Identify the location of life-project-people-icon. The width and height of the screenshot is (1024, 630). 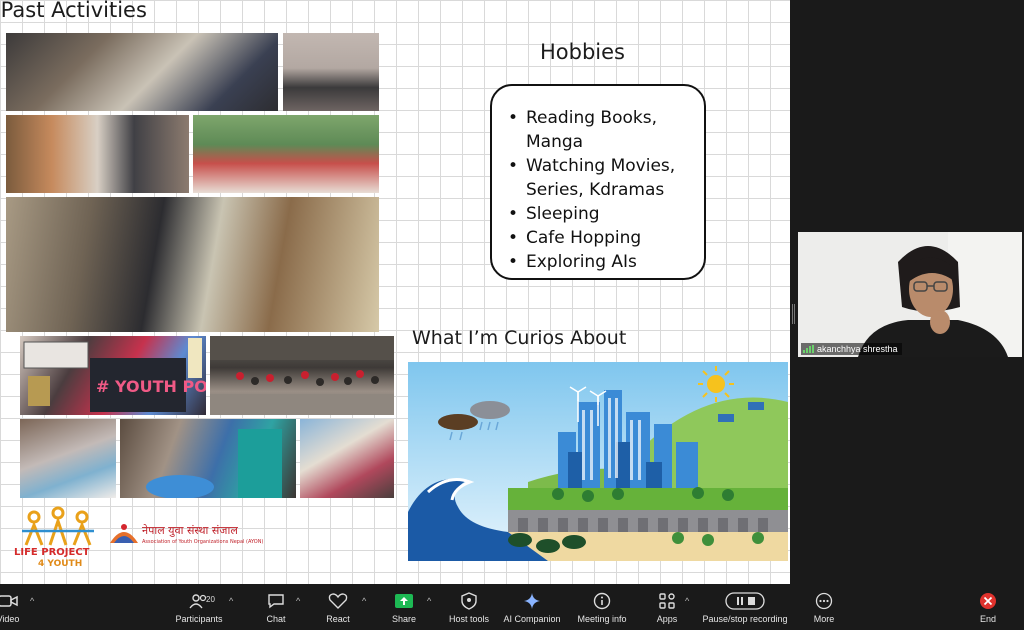
(58, 526).